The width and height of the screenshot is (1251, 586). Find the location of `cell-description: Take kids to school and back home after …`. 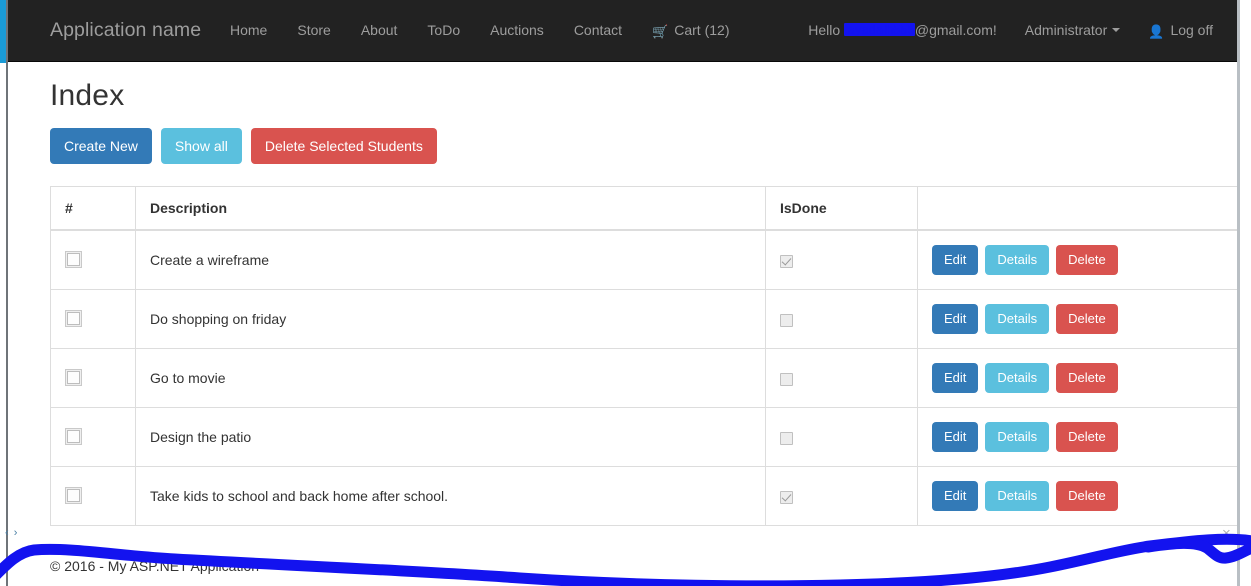

cell-description: Take kids to school and back home after … is located at coordinates (450, 496).